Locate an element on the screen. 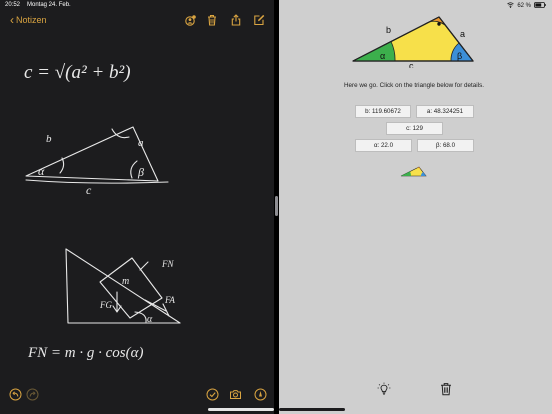 The image size is (552, 414). status-right: 62 % is located at coordinates (526, 6).